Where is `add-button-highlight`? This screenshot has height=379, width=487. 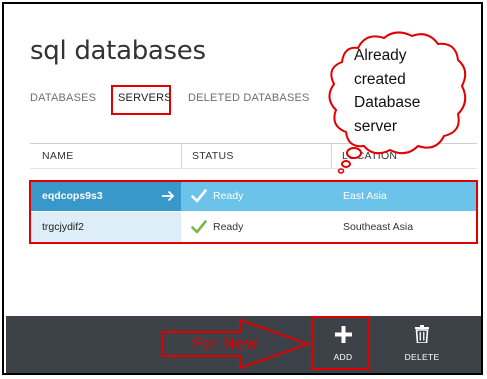
add-button-highlight is located at coordinates (340, 343).